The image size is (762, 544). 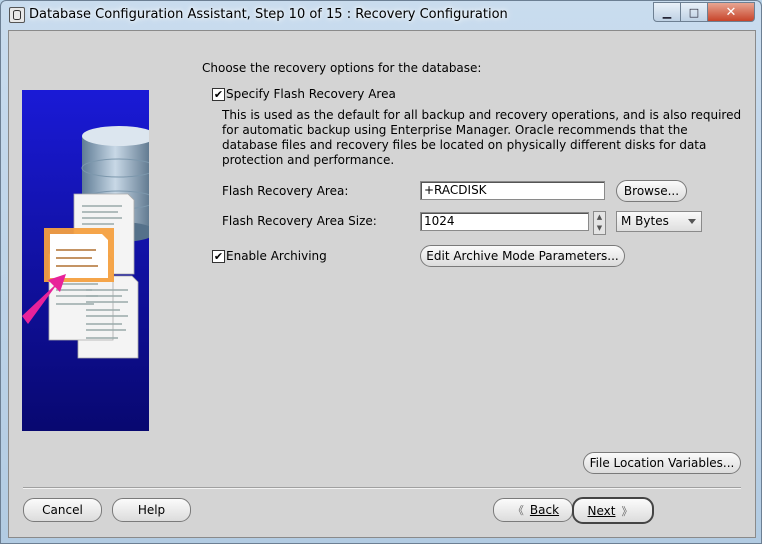 I want to click on flash-recovery-size-input, so click(x=504, y=221).